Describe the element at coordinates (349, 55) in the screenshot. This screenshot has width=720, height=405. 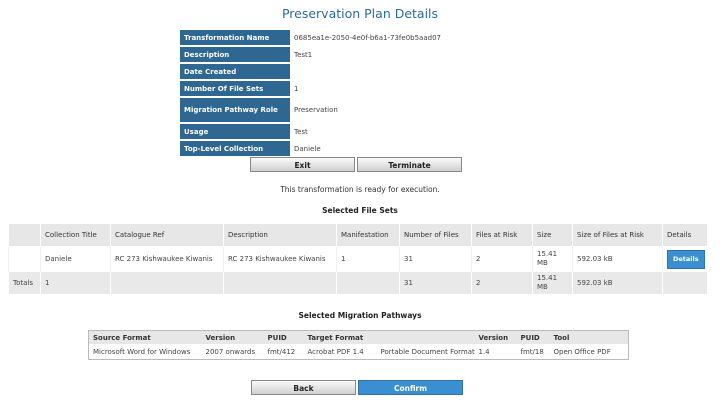
I see `detail-row-description: Description Test1` at that location.